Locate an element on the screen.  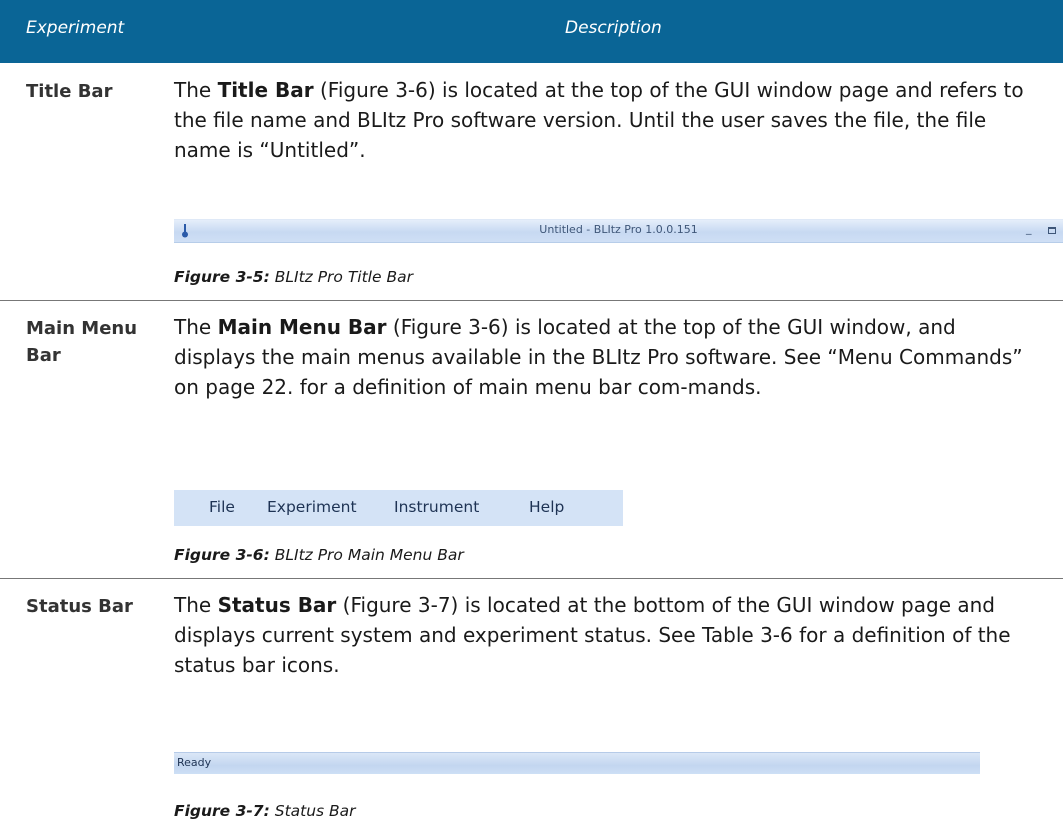
figure-caption-3-7: Figure 3-7: Status Bar is located at coordinates (265, 811).